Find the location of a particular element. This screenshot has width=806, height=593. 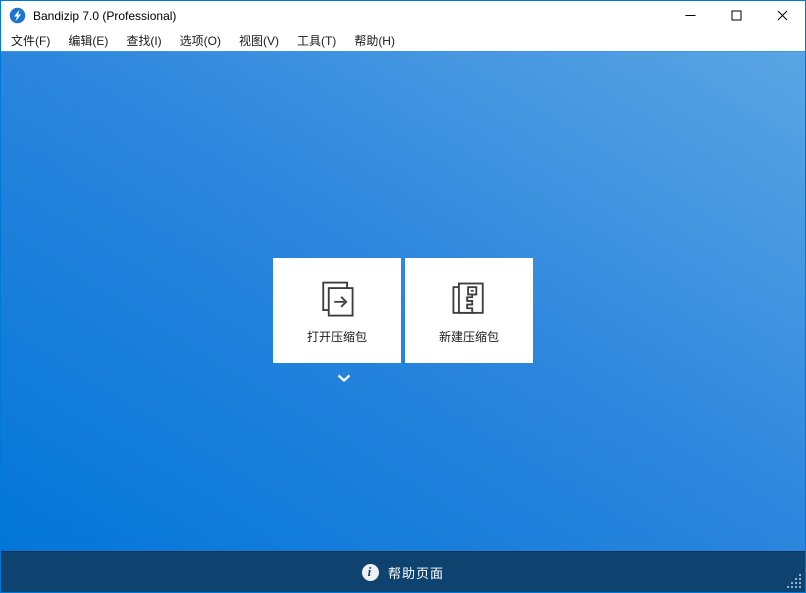

close-button is located at coordinates (782, 15).